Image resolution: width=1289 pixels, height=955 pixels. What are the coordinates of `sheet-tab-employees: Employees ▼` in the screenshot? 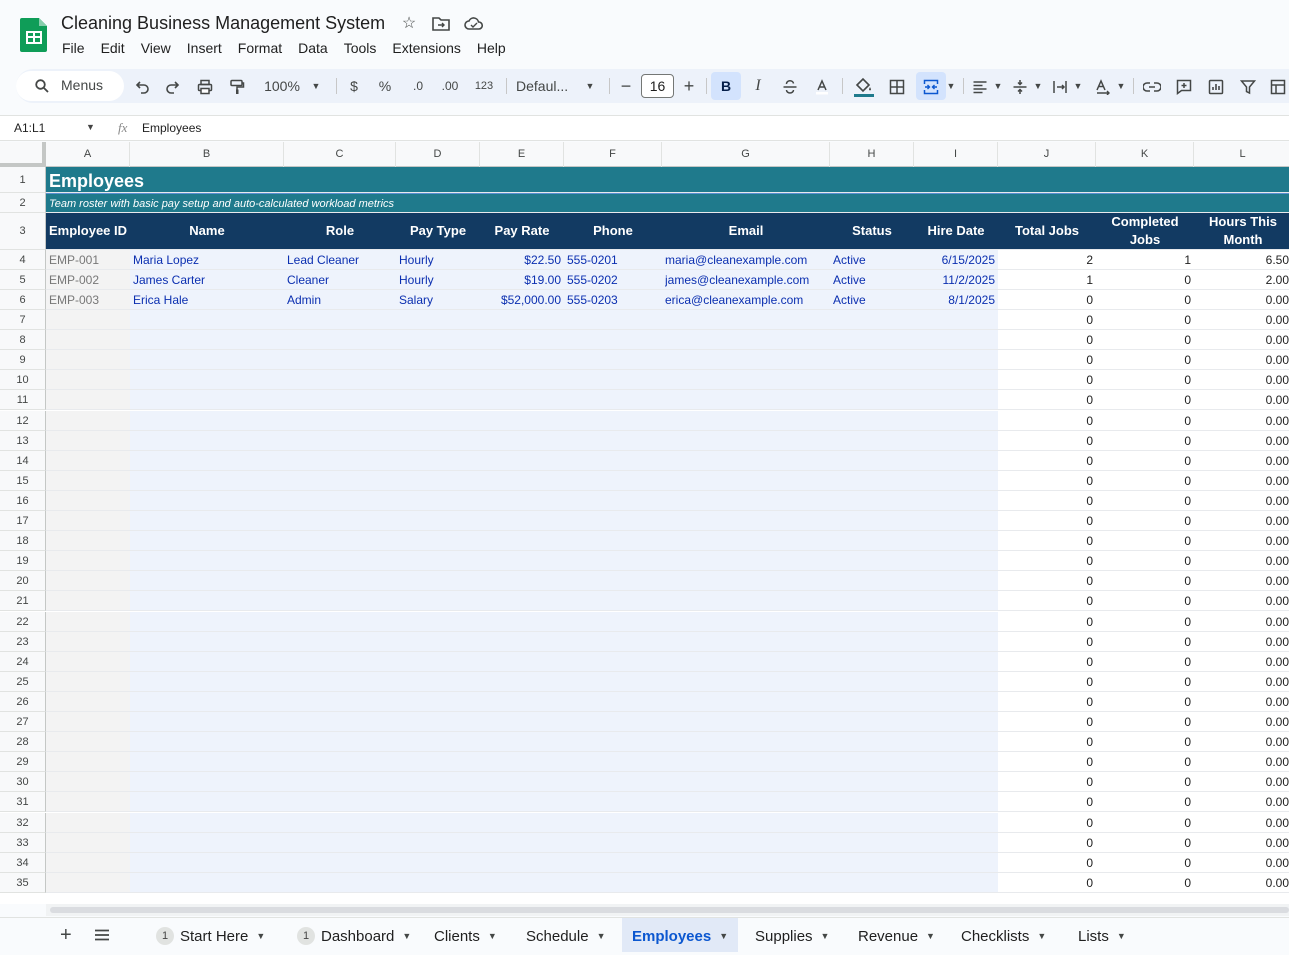 It's located at (680, 935).